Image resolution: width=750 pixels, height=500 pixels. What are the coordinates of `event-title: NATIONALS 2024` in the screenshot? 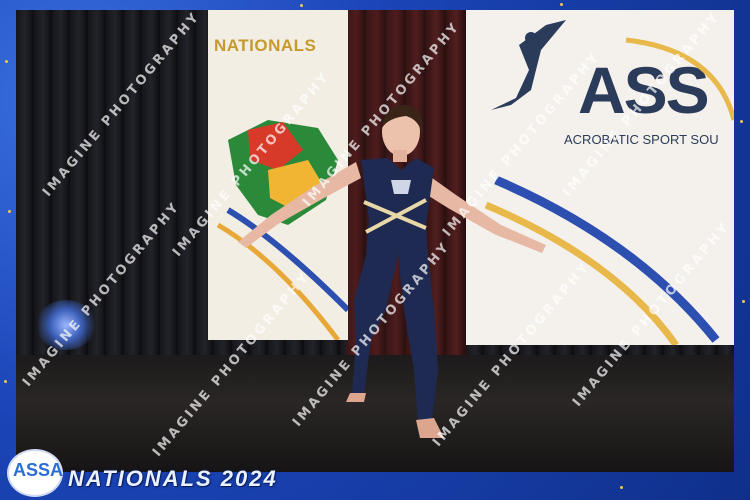 It's located at (173, 478).